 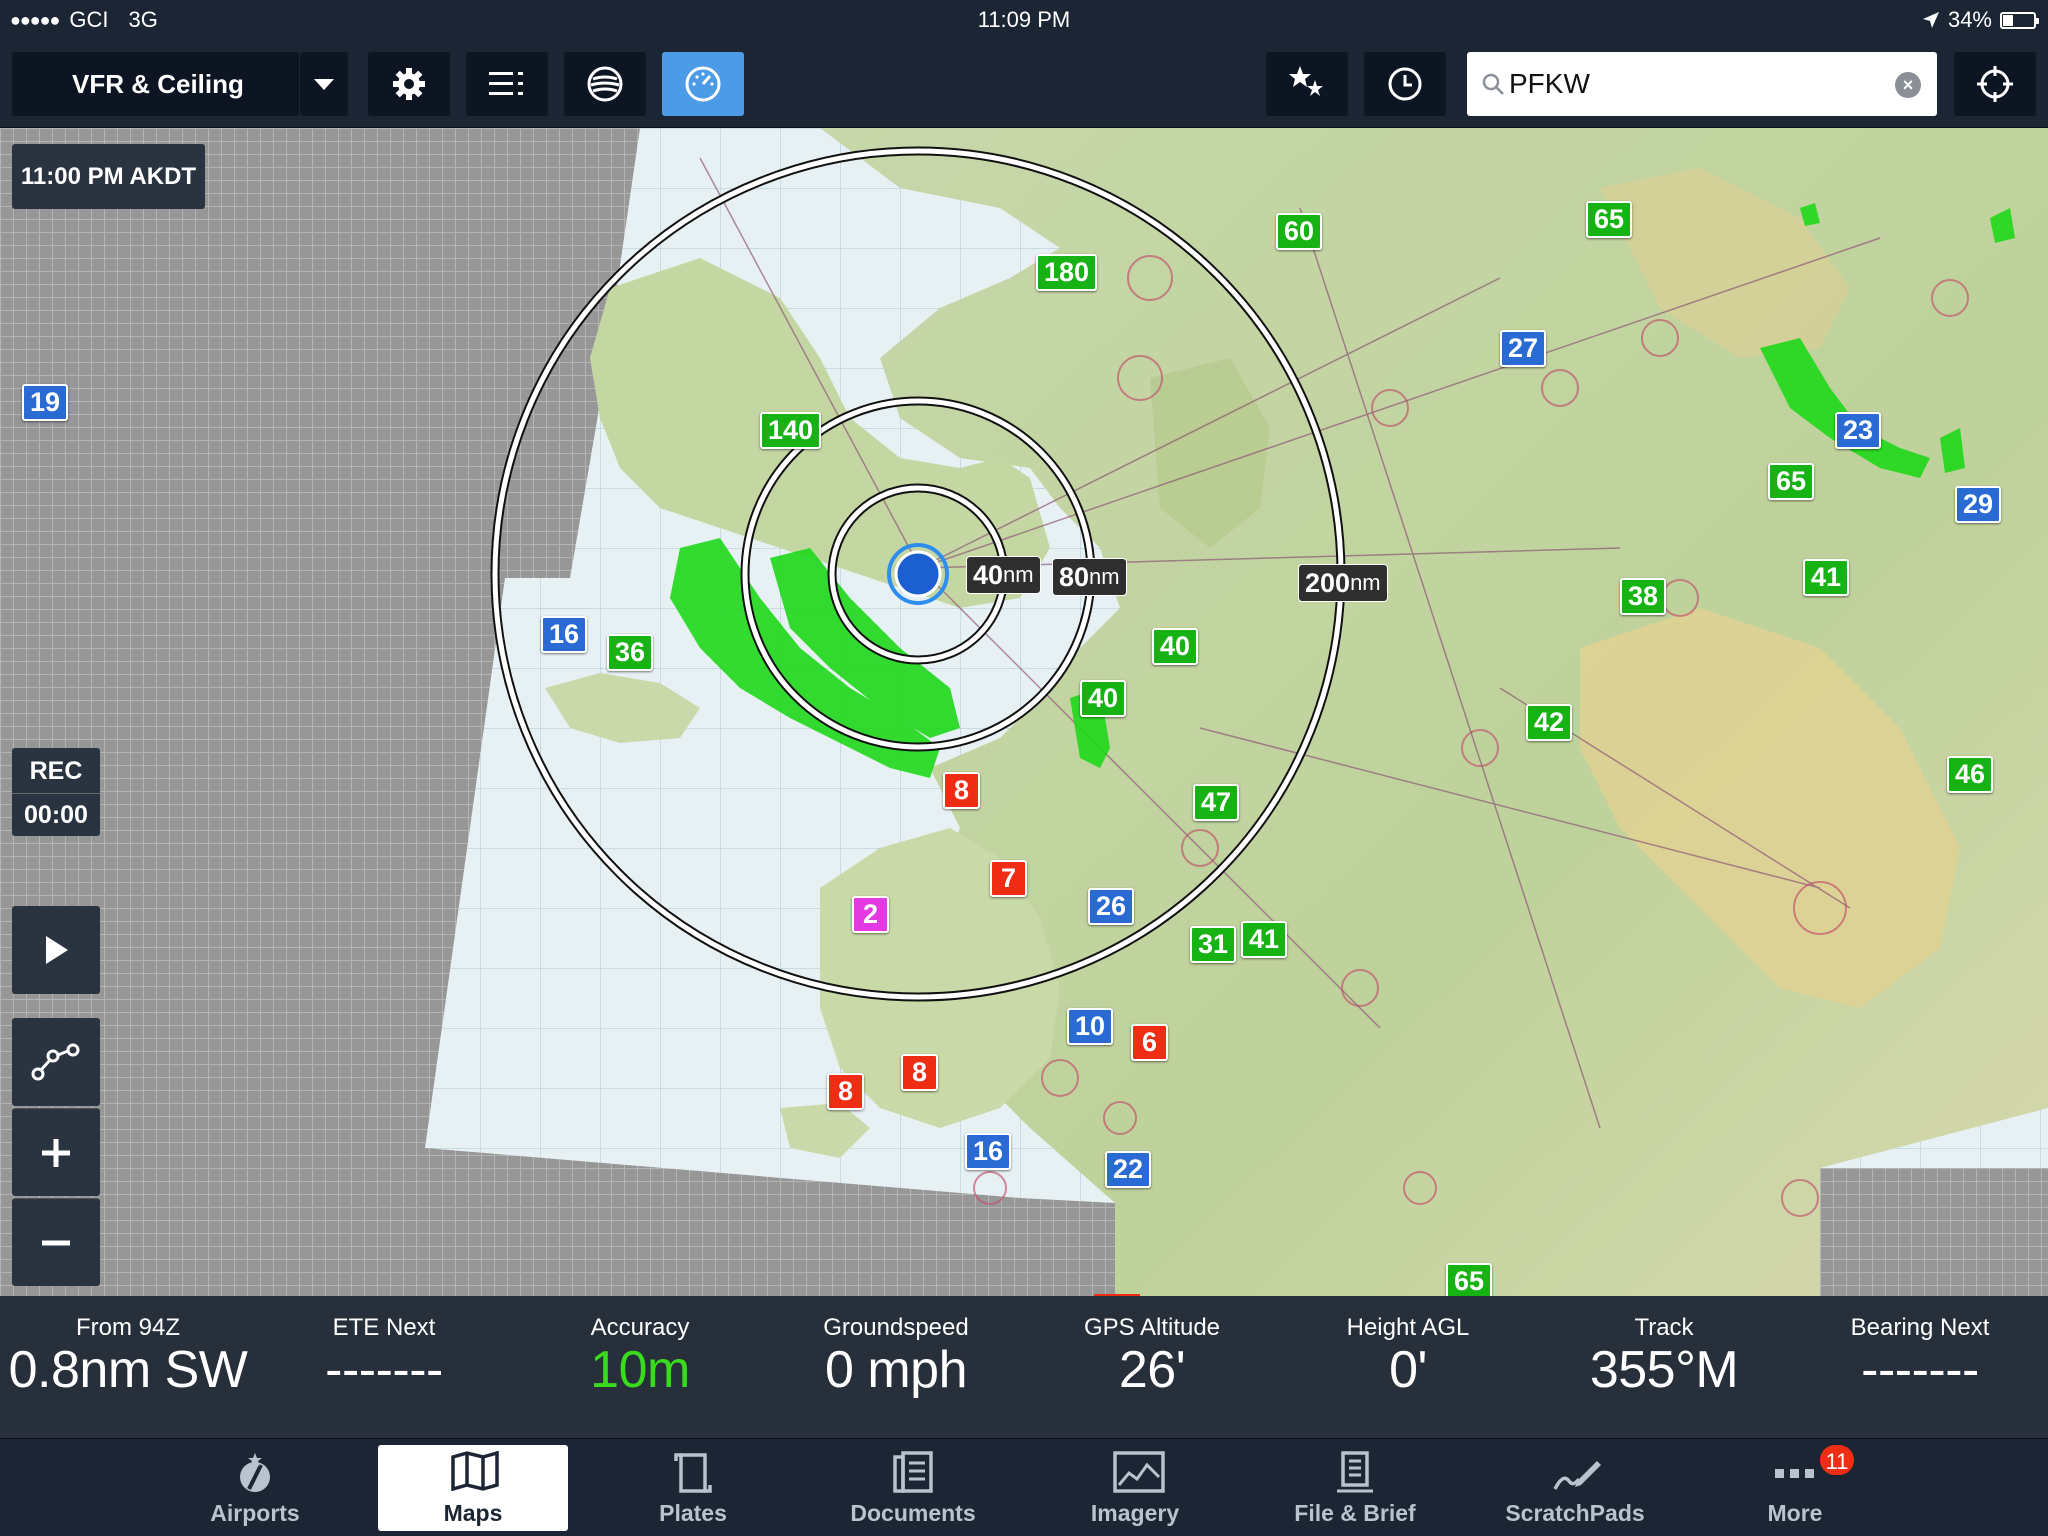 I want to click on crosshair-icon, so click(x=1995, y=84).